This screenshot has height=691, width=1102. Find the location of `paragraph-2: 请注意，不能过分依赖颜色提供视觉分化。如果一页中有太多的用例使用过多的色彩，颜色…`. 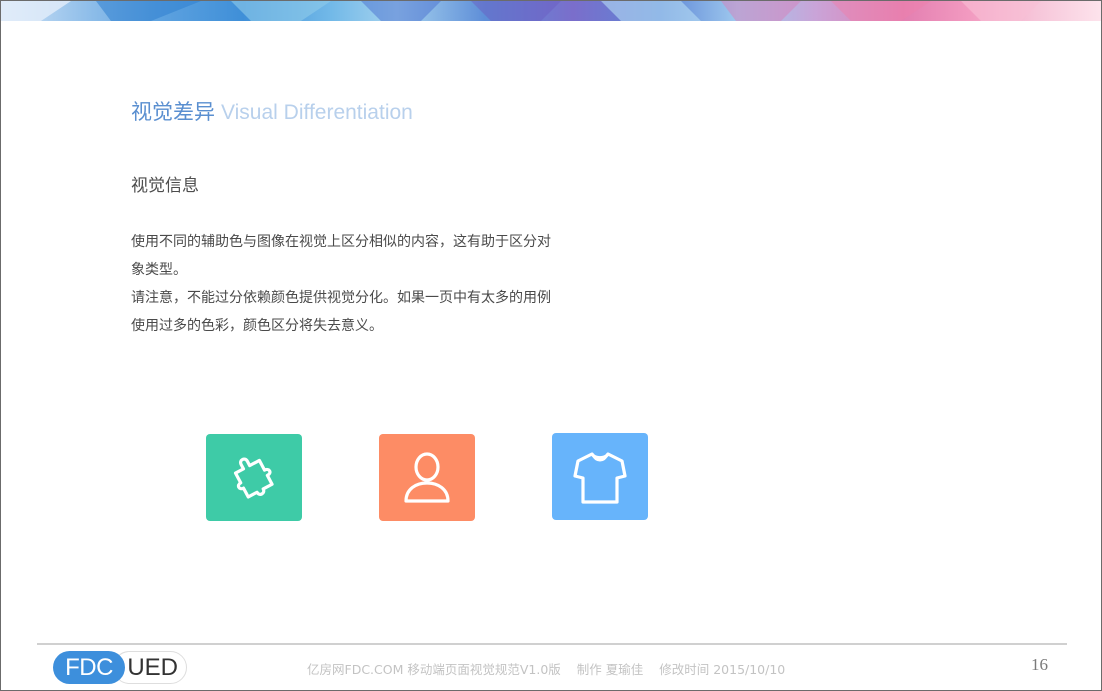

paragraph-2: 请注意，不能过分依赖颜色提供视觉分化。如果一页中有太多的用例使用过多的色彩，颜色… is located at coordinates (341, 312).